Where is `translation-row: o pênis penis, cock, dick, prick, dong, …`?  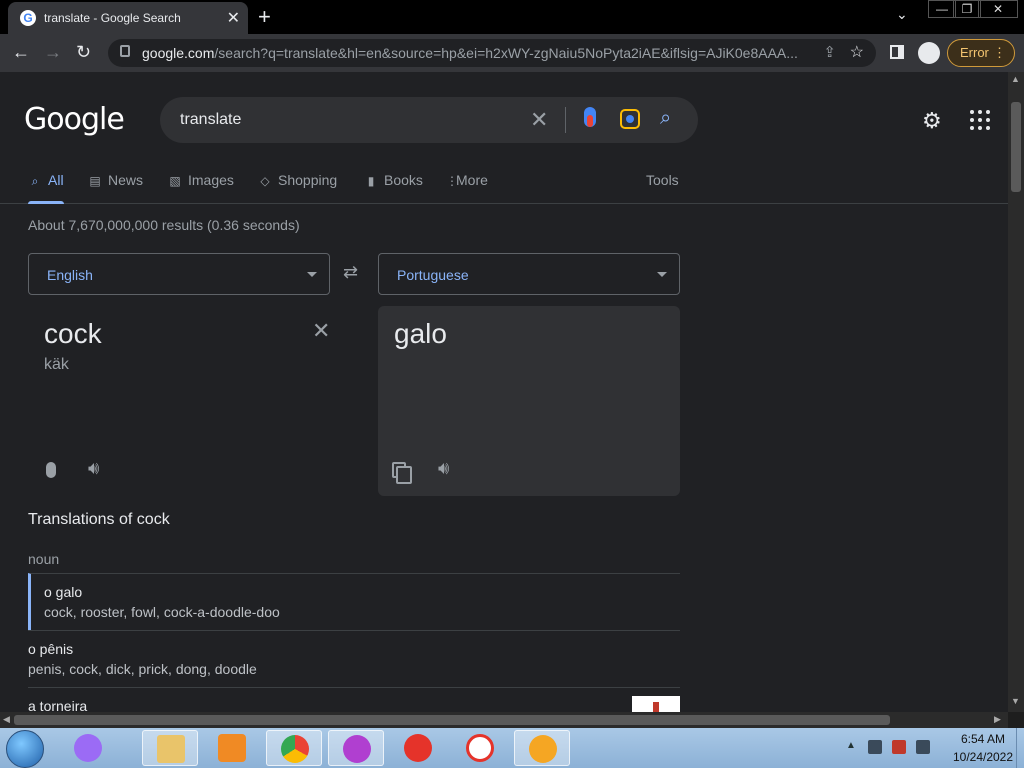 translation-row: o pênis penis, cock, dick, prick, dong, … is located at coordinates (354, 658).